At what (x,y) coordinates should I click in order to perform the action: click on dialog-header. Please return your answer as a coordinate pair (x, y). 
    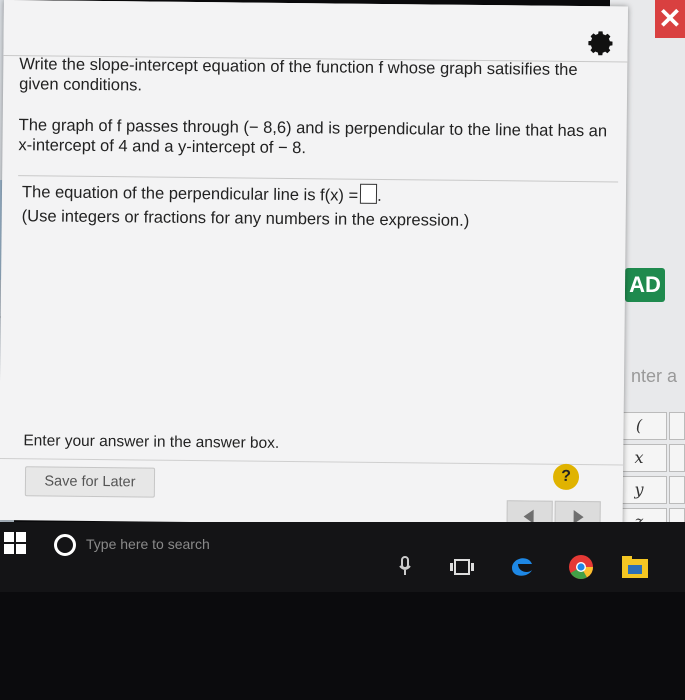
    Looking at the image, I should click on (315, 31).